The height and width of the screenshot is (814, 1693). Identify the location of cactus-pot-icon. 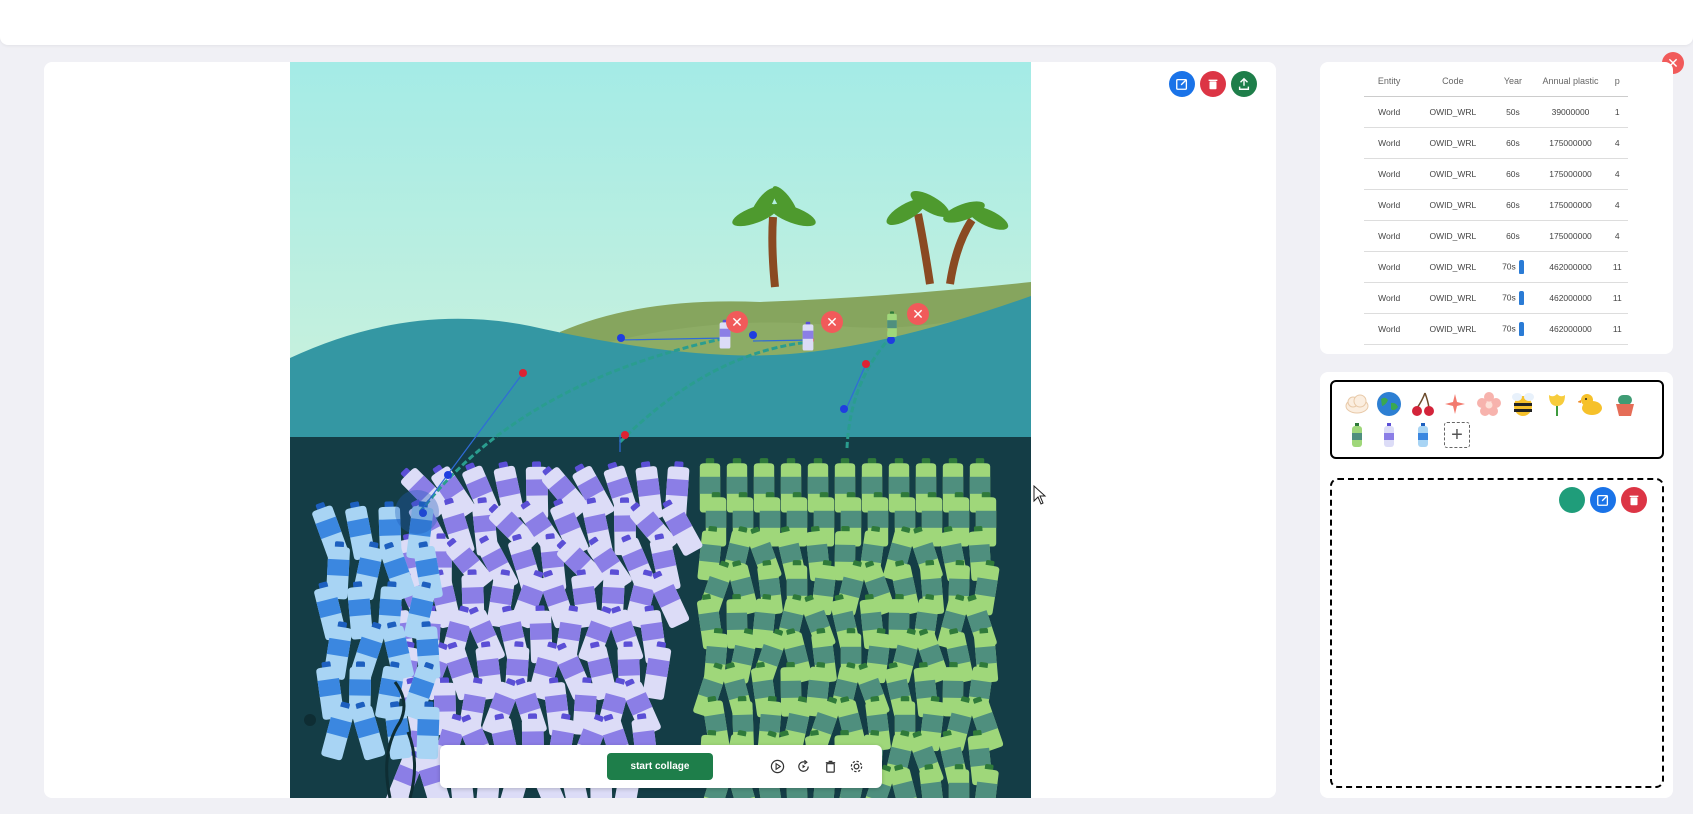
(1625, 404).